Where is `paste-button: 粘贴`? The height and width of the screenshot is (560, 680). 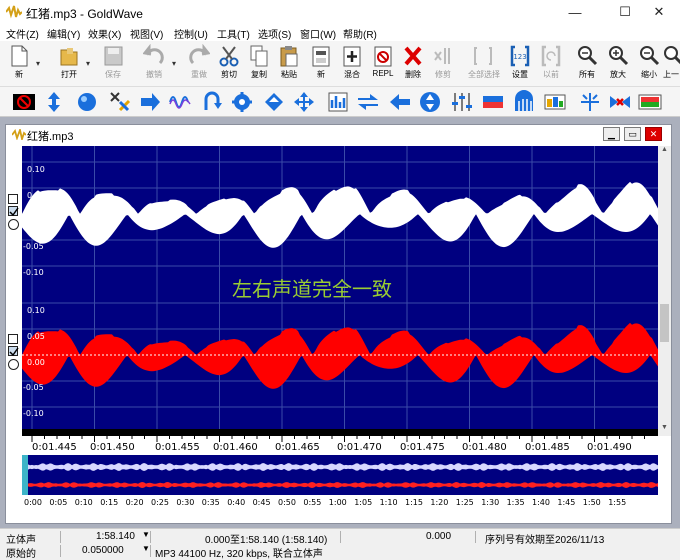
paste-button: 粘贴 is located at coordinates (289, 64).